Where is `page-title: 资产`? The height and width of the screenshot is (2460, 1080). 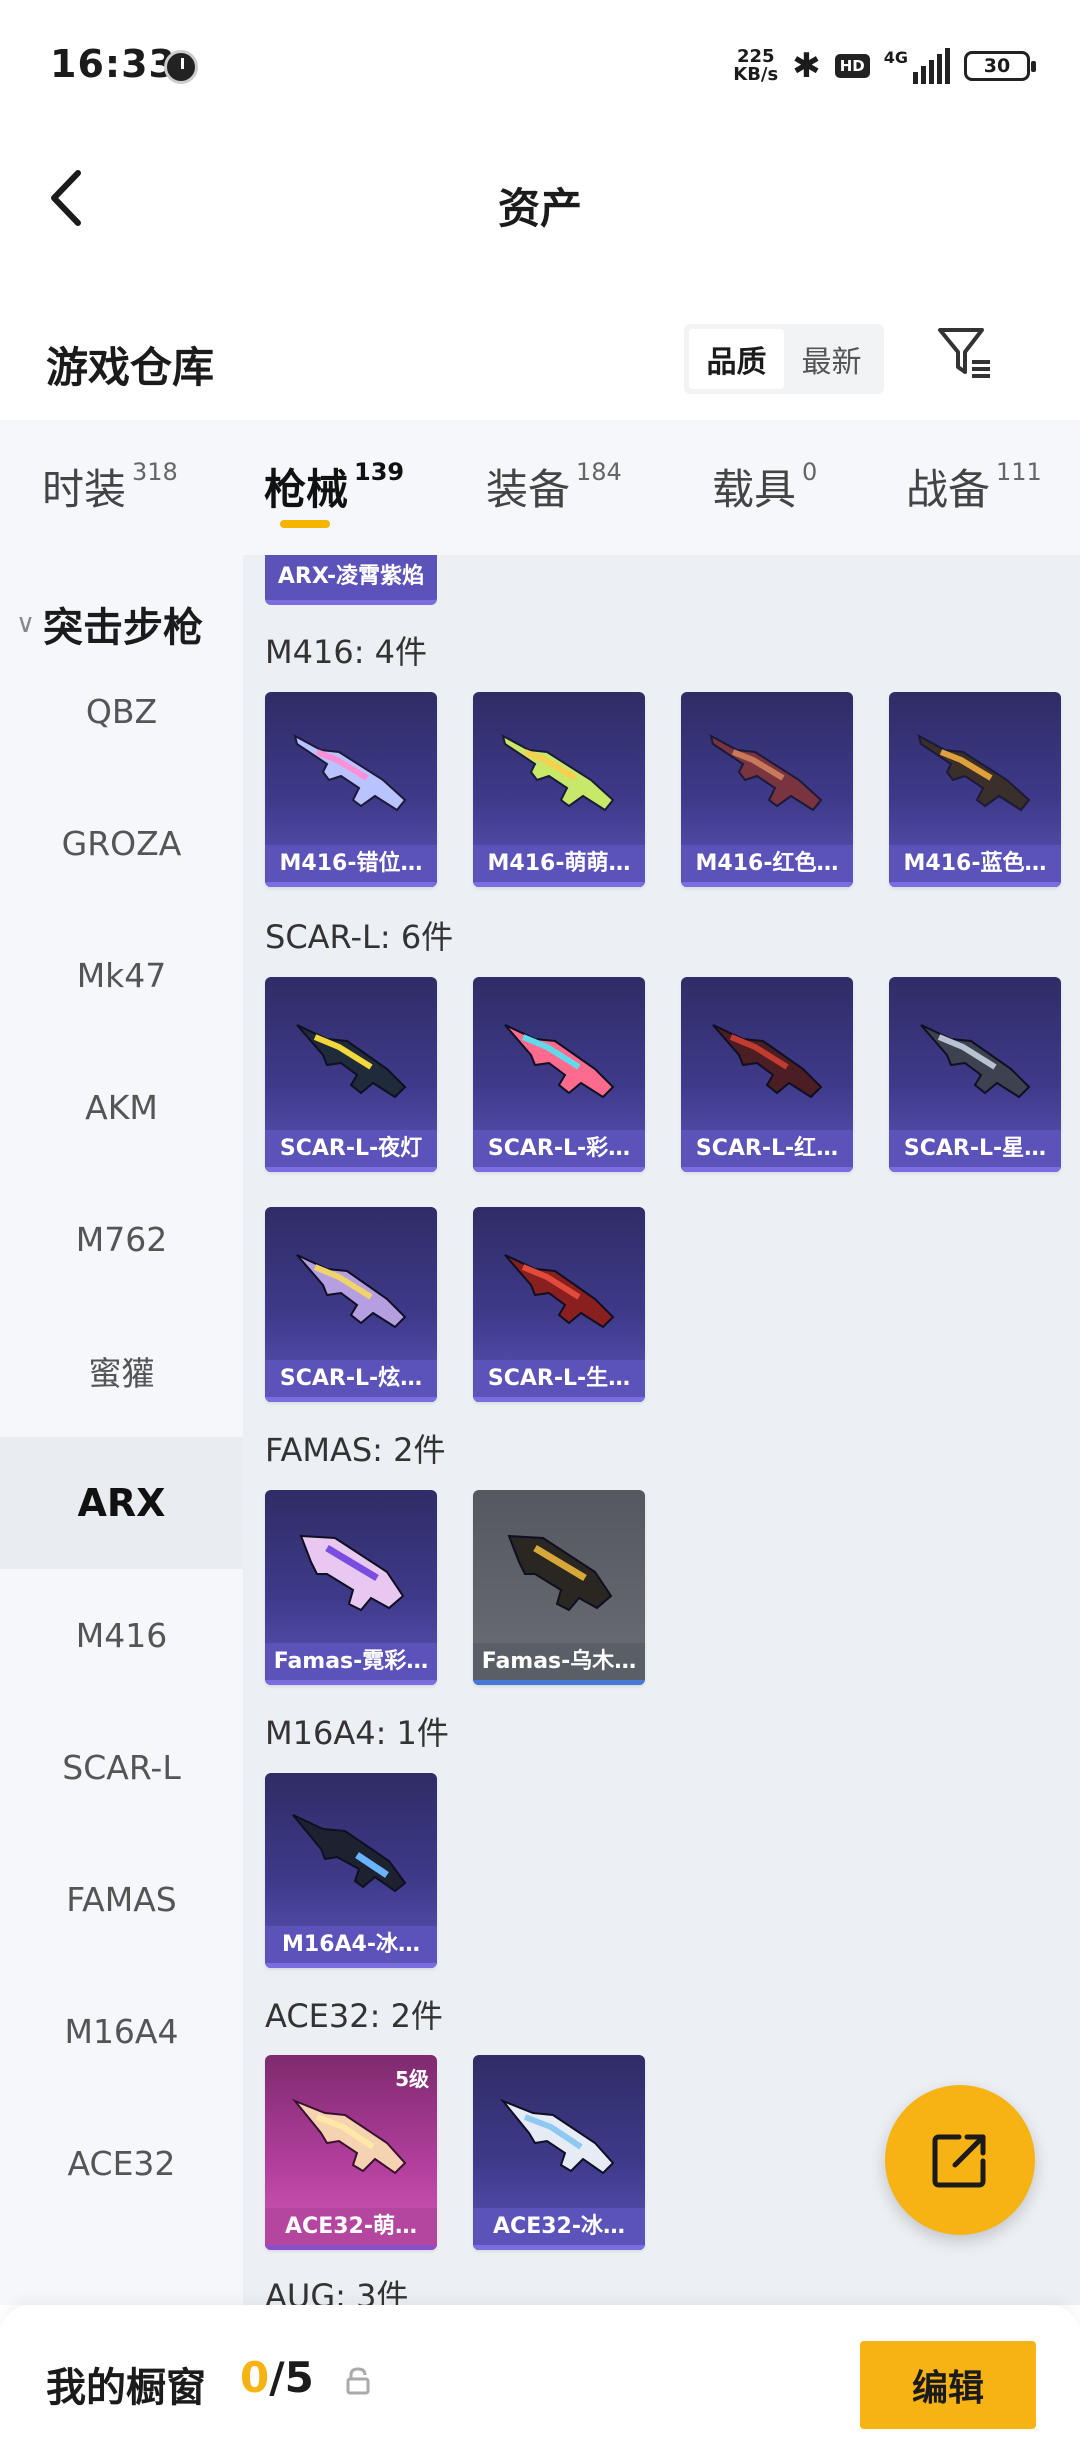
page-title: 资产 is located at coordinates (539, 208).